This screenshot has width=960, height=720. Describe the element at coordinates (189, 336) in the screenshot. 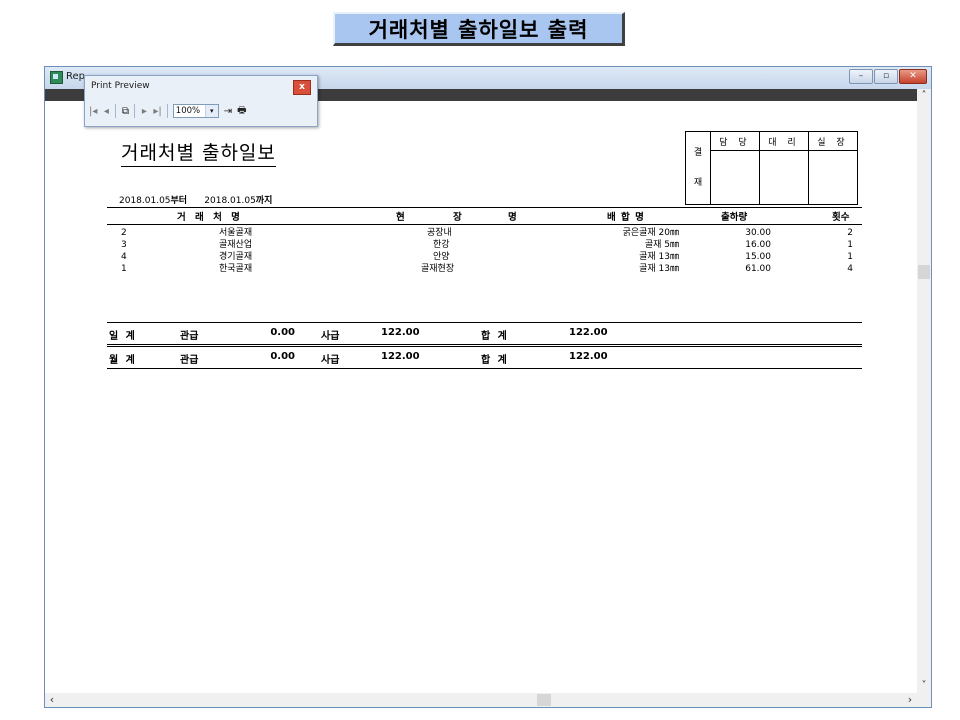

I see `daily-official-label: 관급` at that location.